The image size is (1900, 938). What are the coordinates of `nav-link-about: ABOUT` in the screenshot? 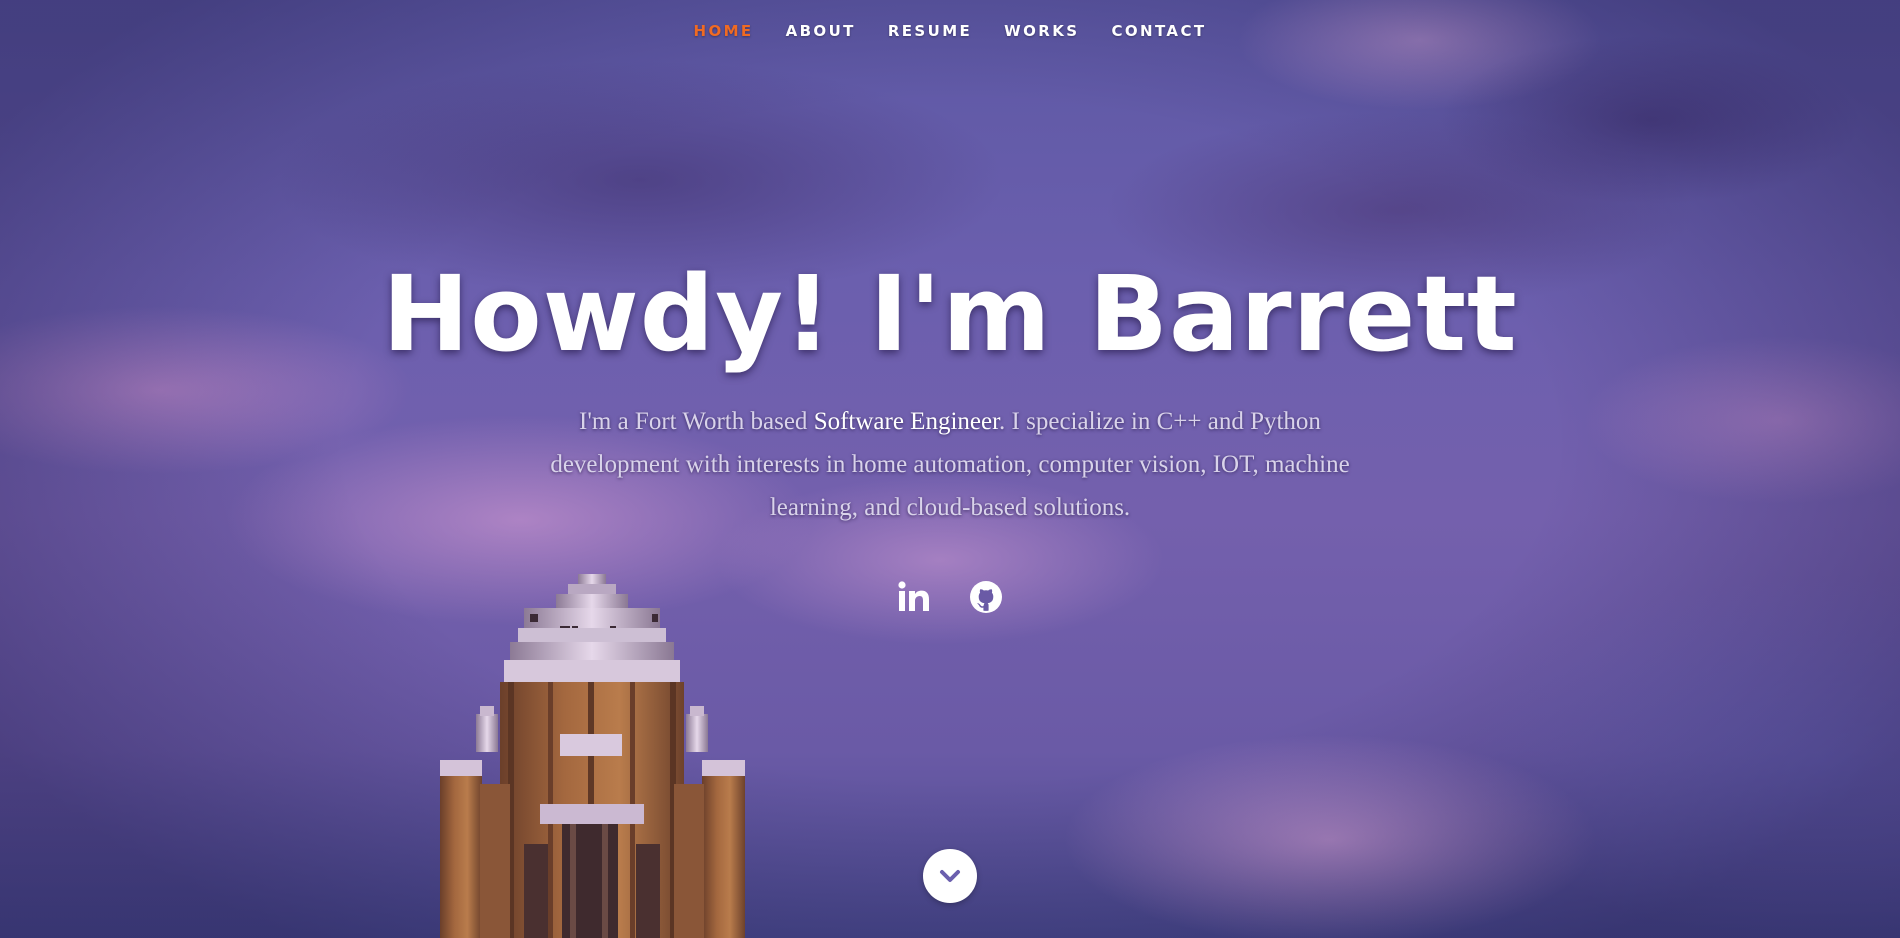 It's located at (821, 31).